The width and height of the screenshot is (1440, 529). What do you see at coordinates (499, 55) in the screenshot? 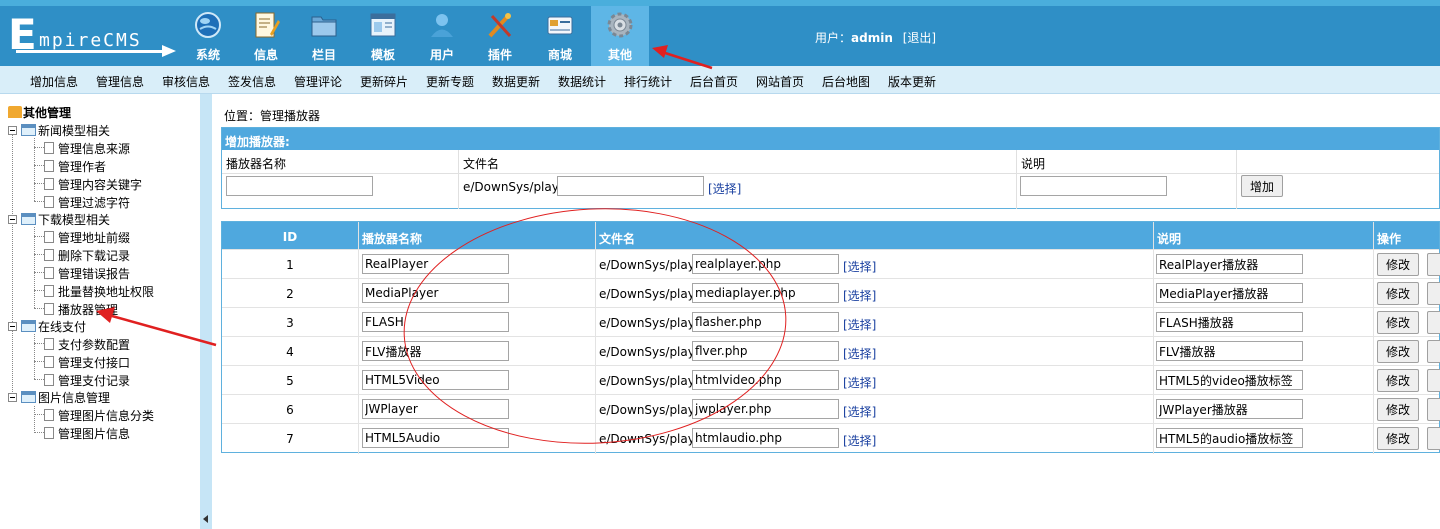
I see `nav-plugin-label: 插件` at bounding box center [499, 55].